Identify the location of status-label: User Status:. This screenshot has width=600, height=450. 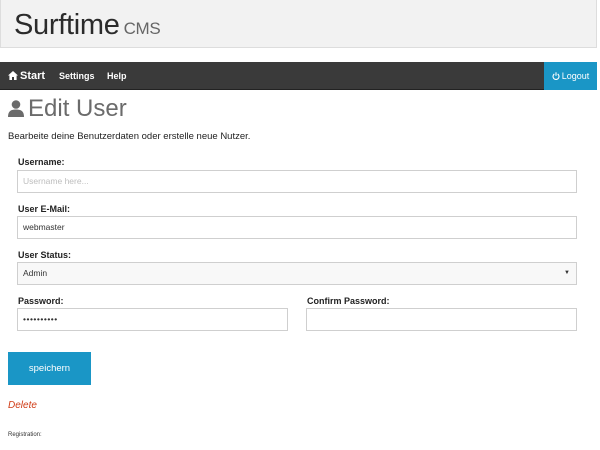
(45, 255).